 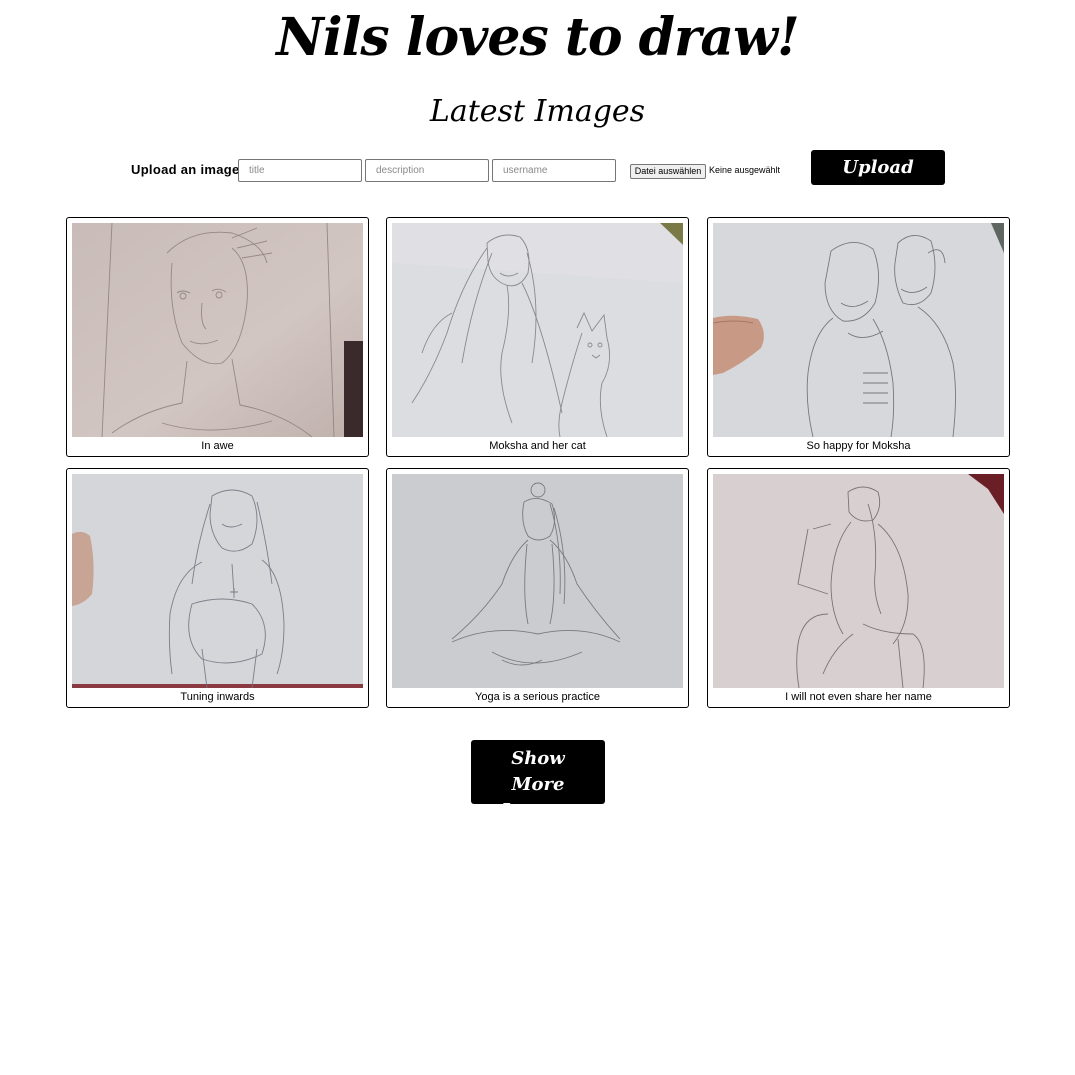 I want to click on username-input, so click(x=554, y=170).